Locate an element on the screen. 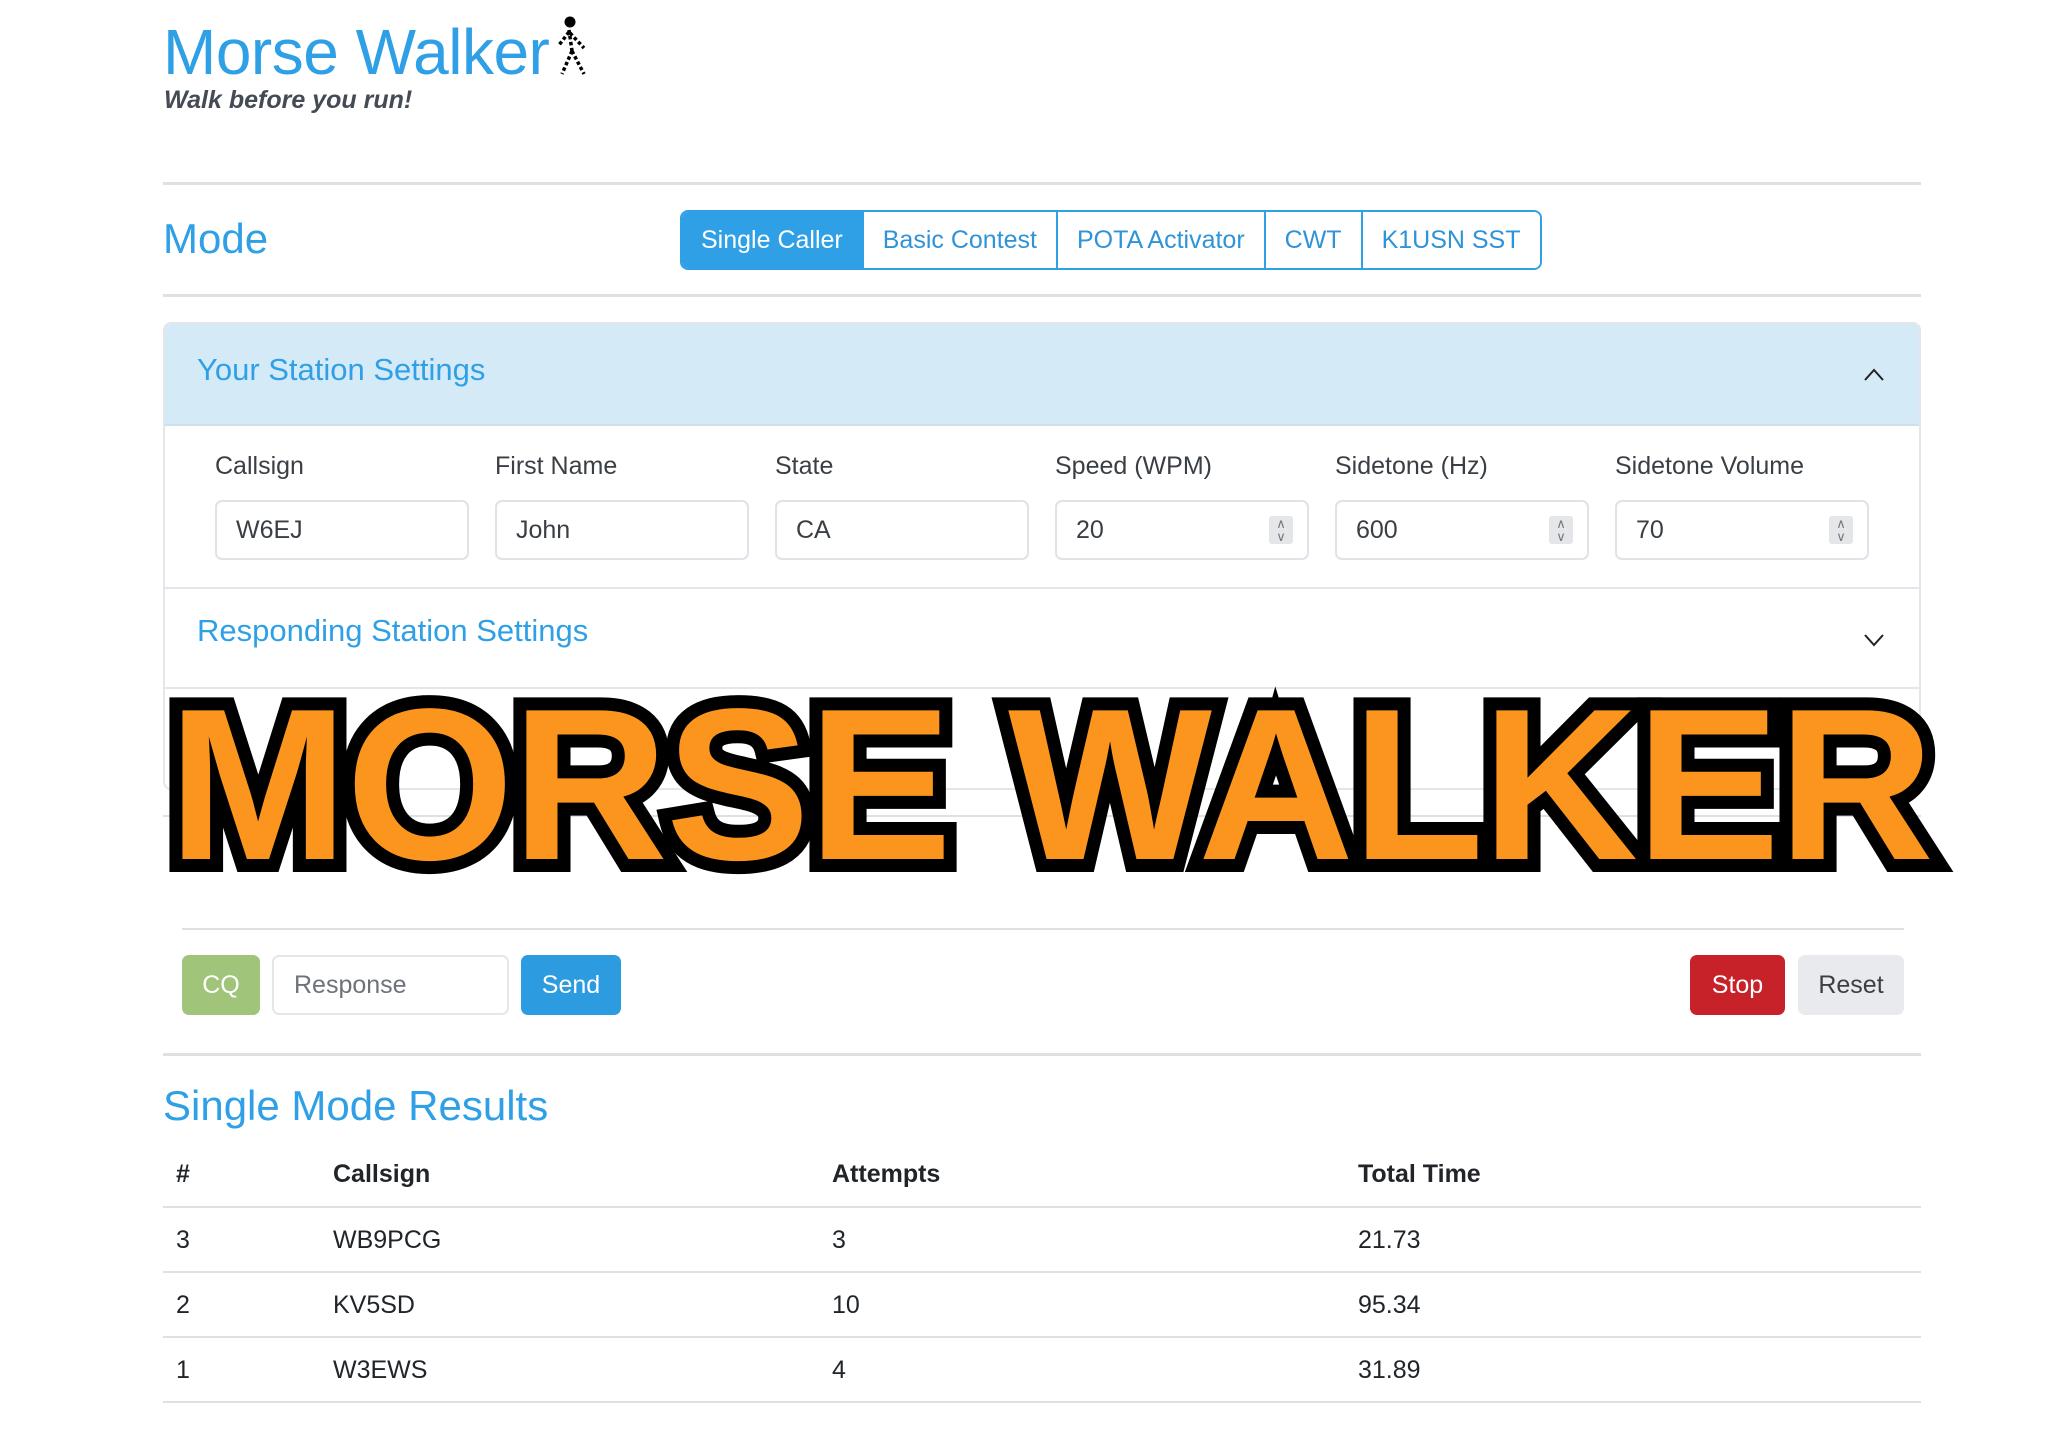 This screenshot has height=1438, width=2048. your-station-settings-header: Your Station Settings is located at coordinates (1042, 375).